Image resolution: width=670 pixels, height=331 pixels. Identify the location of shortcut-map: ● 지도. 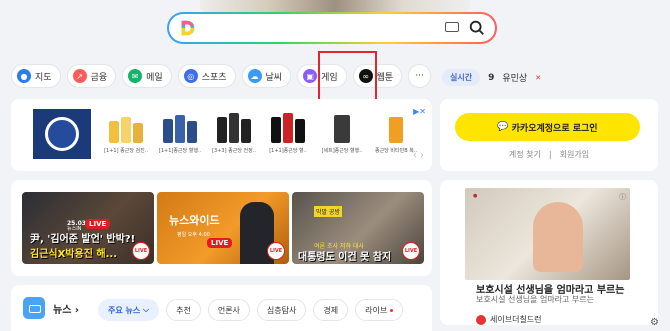
(36, 76).